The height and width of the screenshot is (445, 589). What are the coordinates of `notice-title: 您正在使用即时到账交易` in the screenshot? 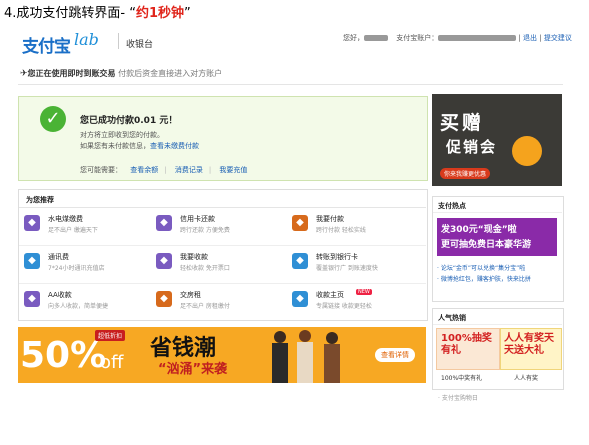 It's located at (71, 73).